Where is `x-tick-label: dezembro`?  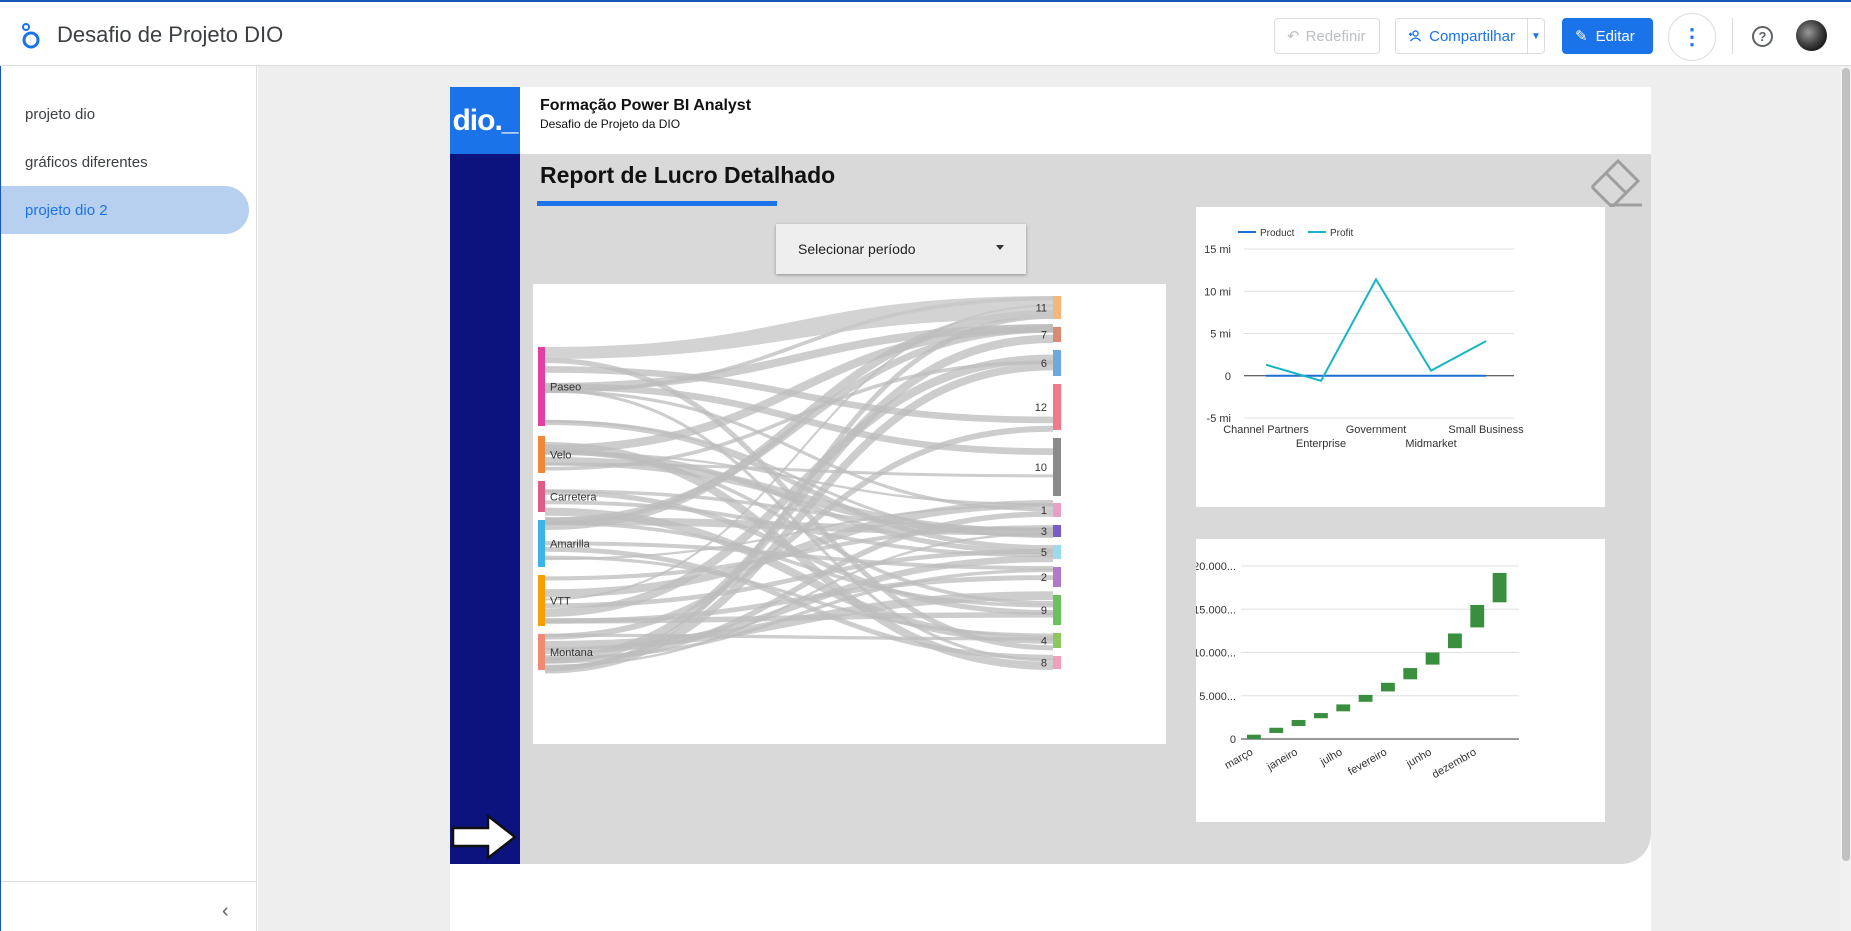 x-tick-label: dezembro is located at coordinates (1454, 763).